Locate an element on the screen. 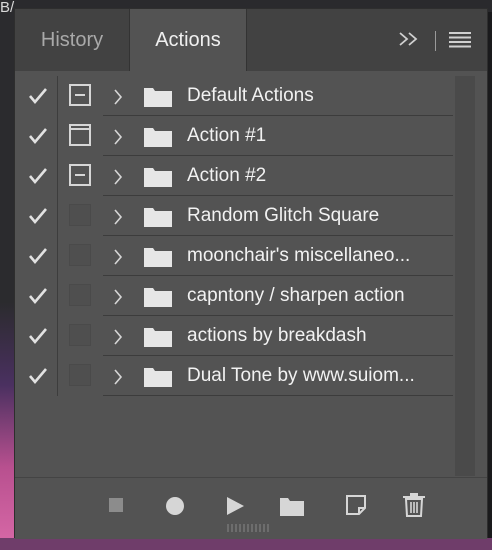 Image resolution: width=492 pixels, height=550 pixels. action-set-row: Action #2 is located at coordinates (234, 176).